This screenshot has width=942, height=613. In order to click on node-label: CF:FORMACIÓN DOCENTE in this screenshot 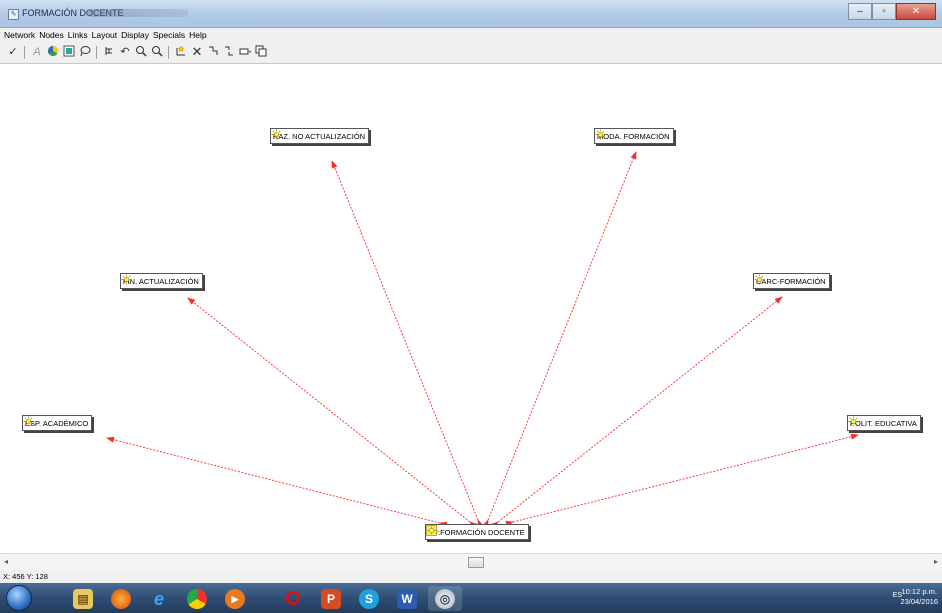, I will do `click(476, 532)`.